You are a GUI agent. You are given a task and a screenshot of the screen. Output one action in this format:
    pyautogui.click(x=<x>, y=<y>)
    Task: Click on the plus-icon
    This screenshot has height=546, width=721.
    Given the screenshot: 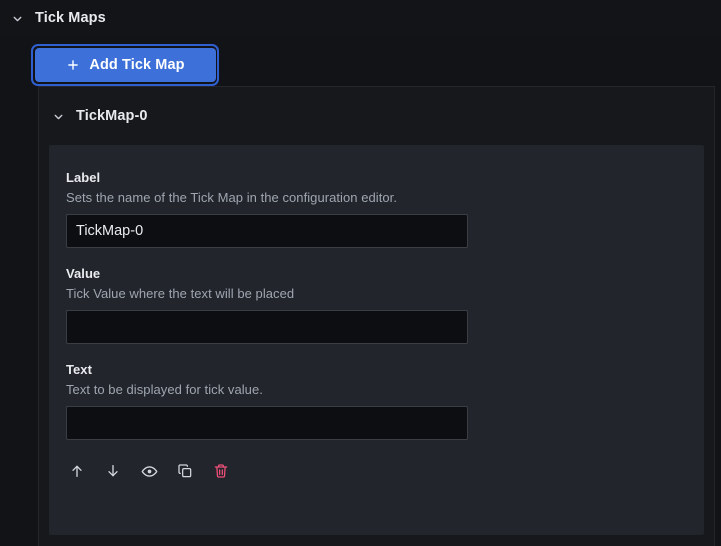 What is the action you would take?
    pyautogui.click(x=73, y=65)
    